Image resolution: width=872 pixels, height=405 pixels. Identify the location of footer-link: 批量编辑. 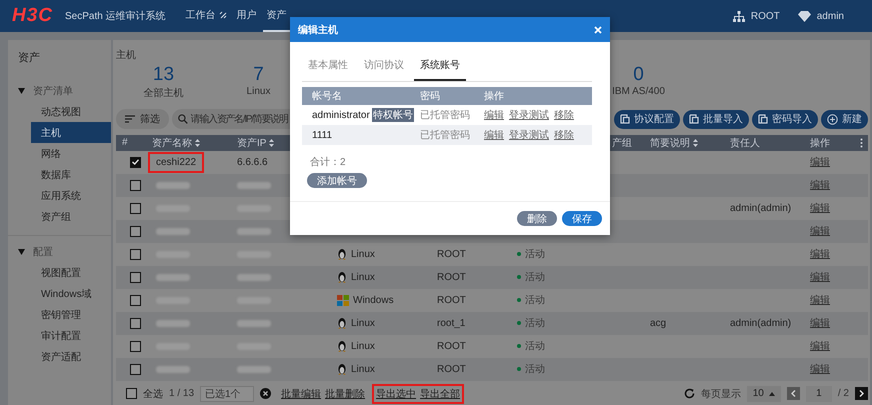
(301, 393).